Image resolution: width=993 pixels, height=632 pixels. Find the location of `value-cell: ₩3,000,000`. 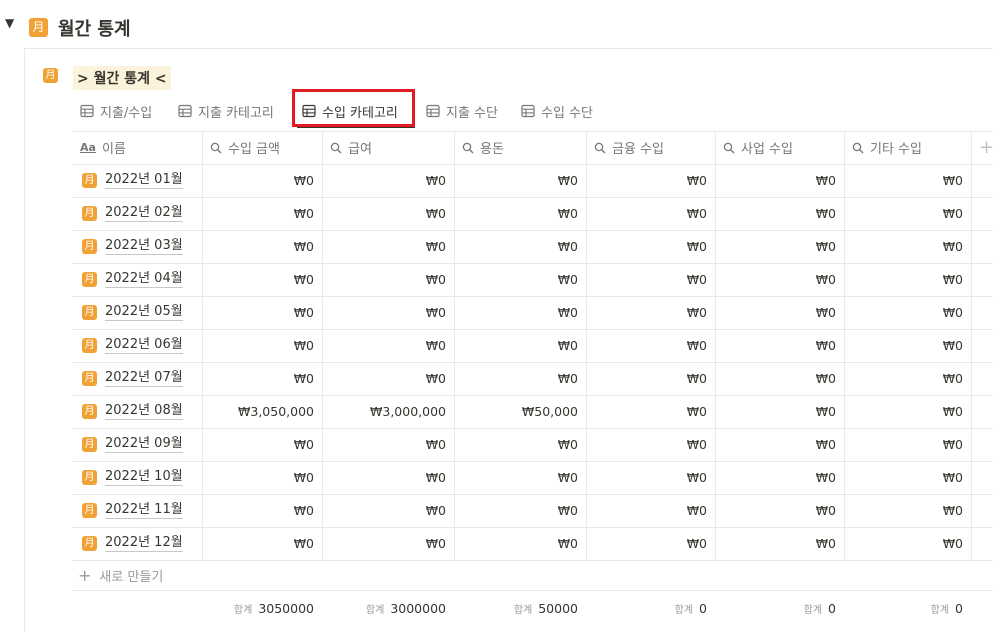

value-cell: ₩3,000,000 is located at coordinates (388, 411).